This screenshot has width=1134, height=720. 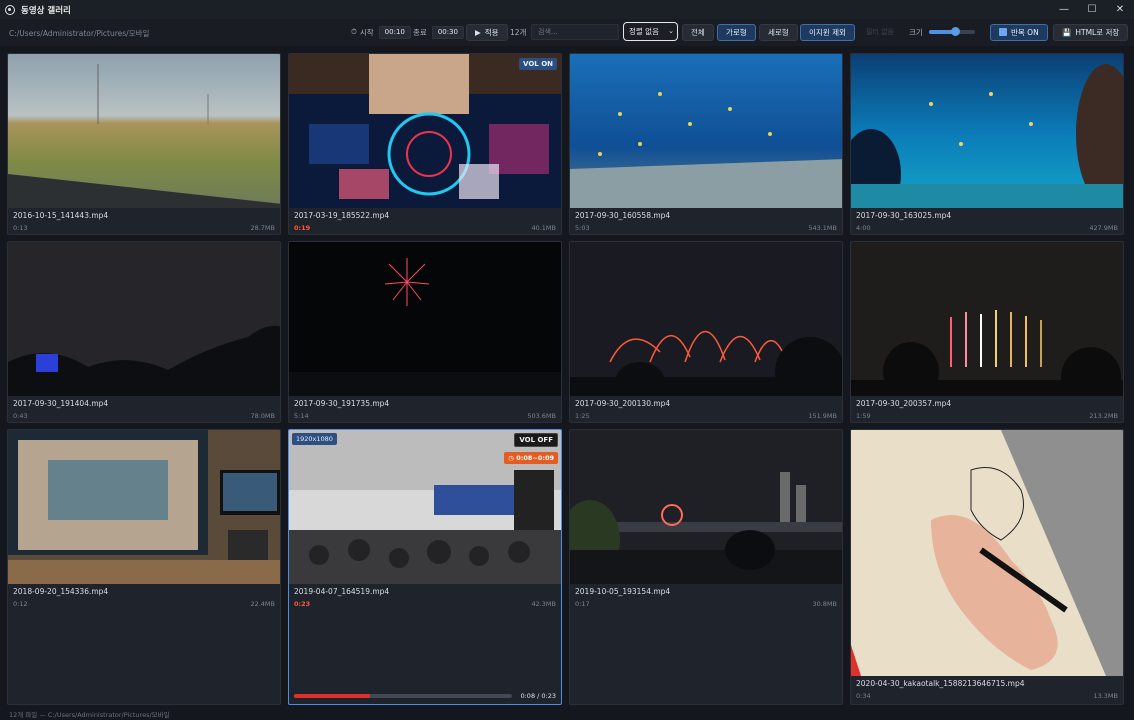 I want to click on video-card: 2017-09-30_160558.mp4 5:03 543.1MB, so click(x=706, y=144).